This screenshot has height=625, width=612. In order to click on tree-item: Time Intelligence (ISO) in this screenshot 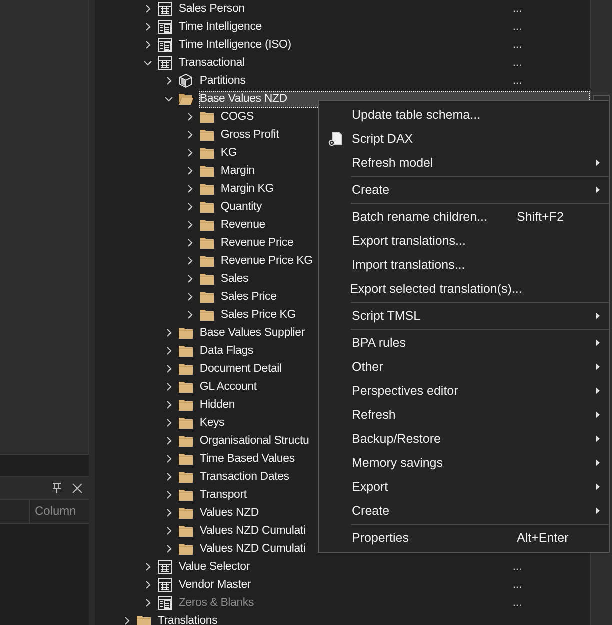, I will do `click(235, 45)`.